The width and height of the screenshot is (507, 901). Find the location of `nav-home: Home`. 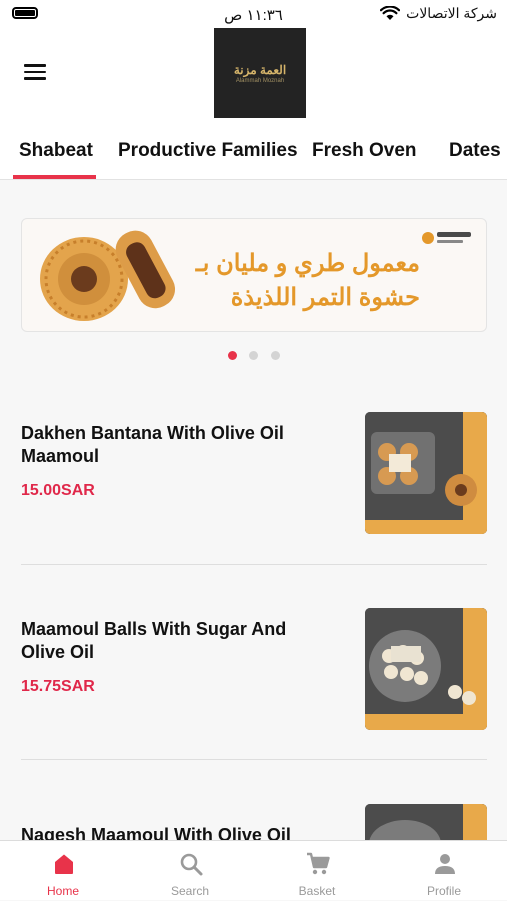

nav-home: Home is located at coordinates (63, 871).